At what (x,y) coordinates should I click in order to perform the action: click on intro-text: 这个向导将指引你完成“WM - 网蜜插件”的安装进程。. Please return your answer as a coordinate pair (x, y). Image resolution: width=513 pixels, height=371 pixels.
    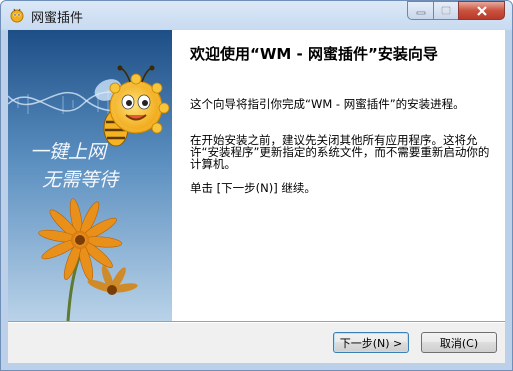
    Looking at the image, I should click on (327, 104).